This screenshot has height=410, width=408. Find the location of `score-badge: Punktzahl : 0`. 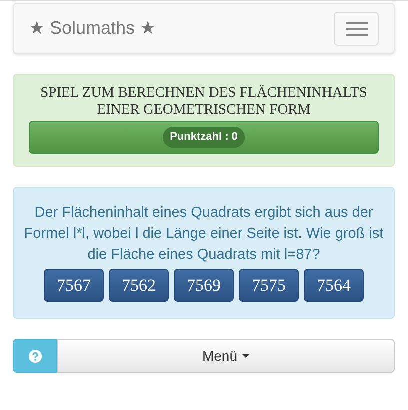

score-badge: Punktzahl : 0 is located at coordinates (204, 137).